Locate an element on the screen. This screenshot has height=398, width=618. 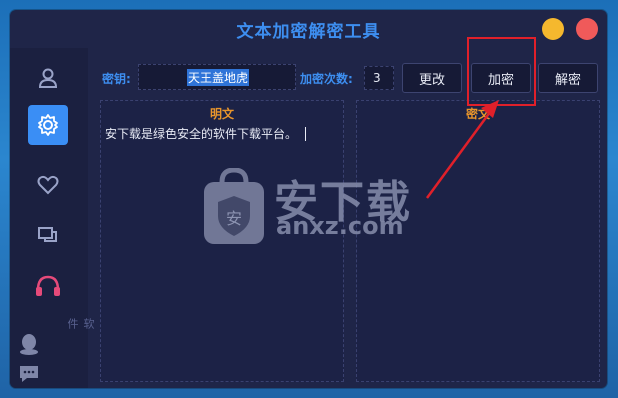
count-label: 加密次数: is located at coordinates (326, 79).